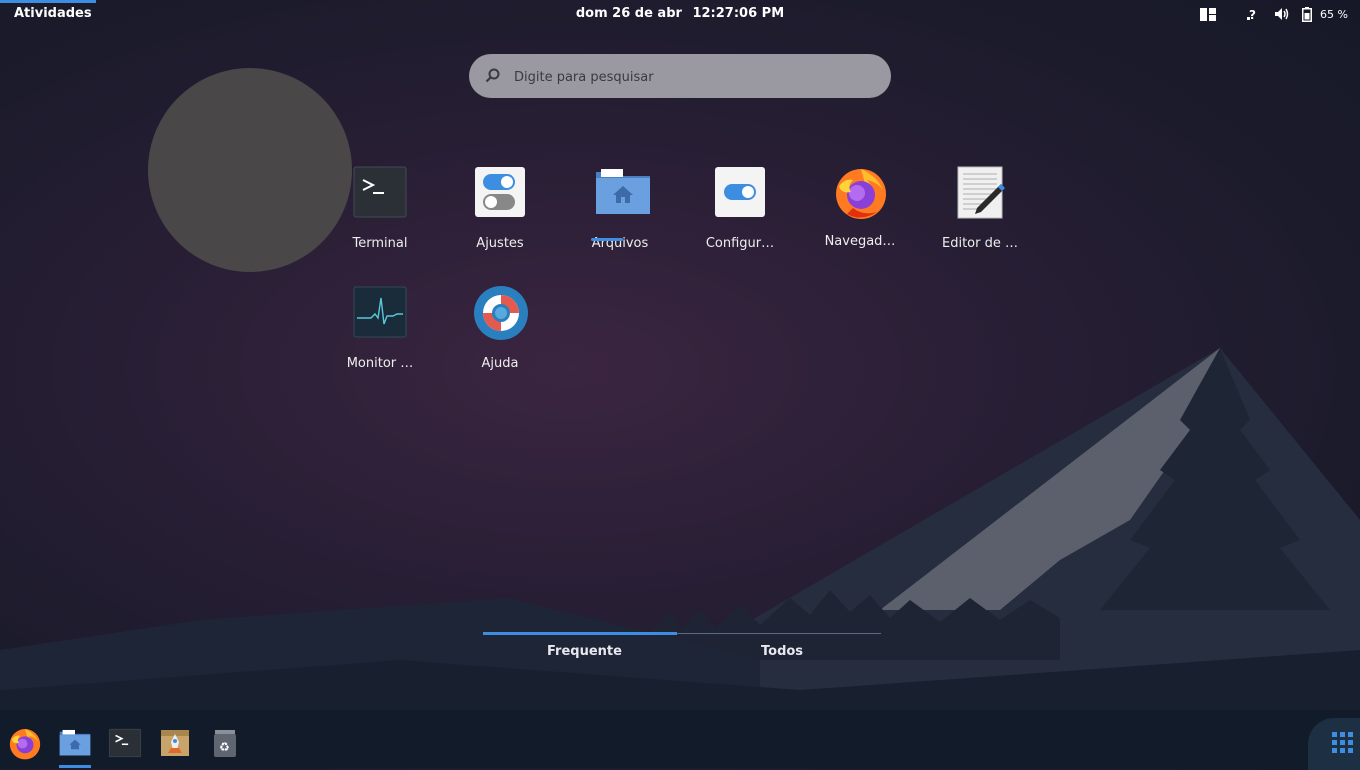 The image size is (1360, 770). I want to click on dock-files-folder-icon, so click(75, 743).